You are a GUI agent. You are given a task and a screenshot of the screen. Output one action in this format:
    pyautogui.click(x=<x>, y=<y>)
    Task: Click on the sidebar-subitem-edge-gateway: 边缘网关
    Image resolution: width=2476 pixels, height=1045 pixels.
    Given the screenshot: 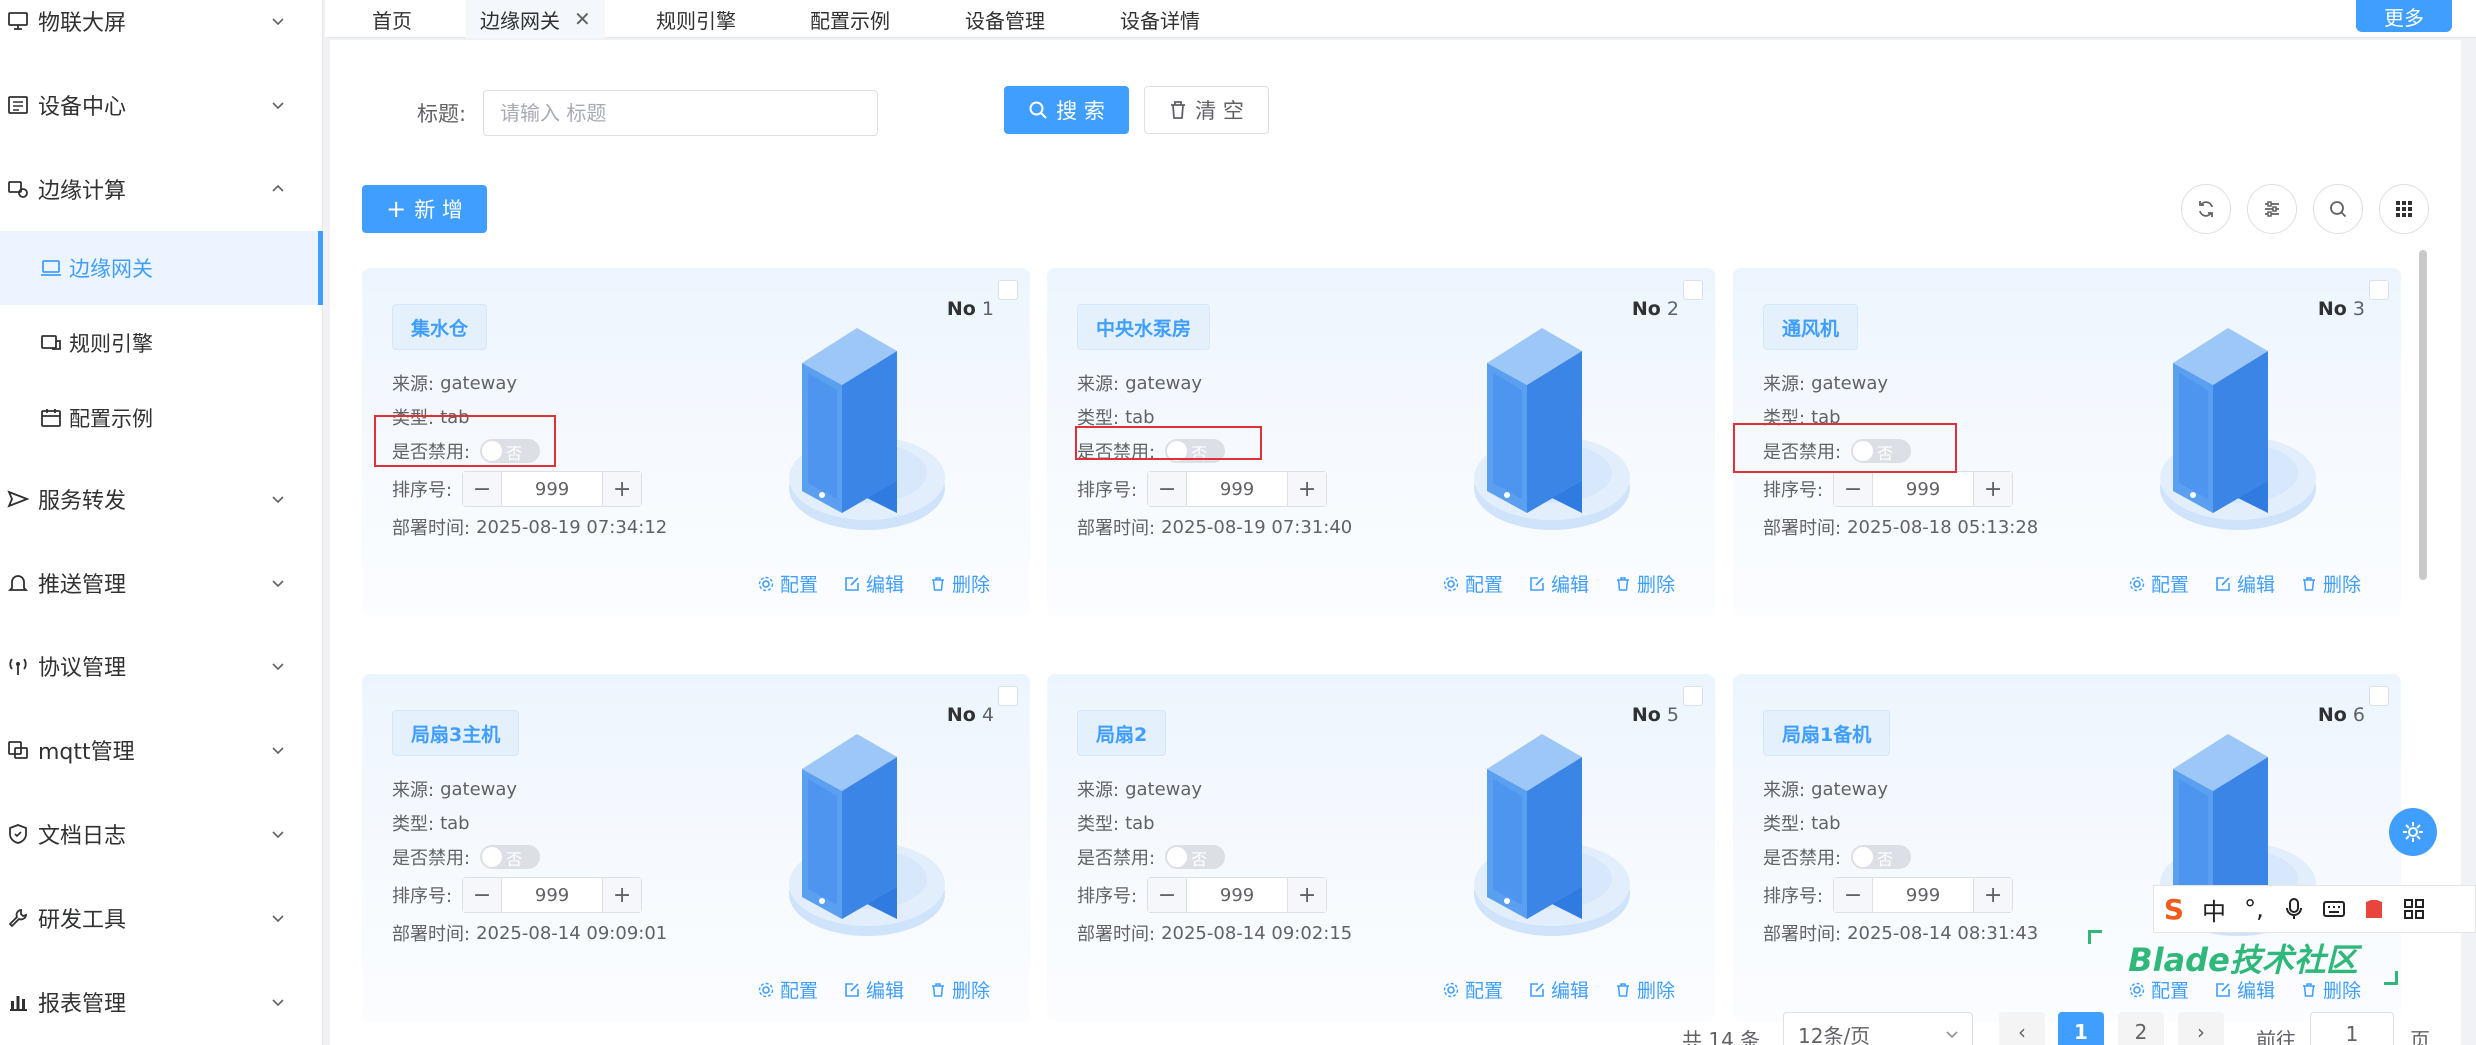 What is the action you would take?
    pyautogui.click(x=161, y=268)
    